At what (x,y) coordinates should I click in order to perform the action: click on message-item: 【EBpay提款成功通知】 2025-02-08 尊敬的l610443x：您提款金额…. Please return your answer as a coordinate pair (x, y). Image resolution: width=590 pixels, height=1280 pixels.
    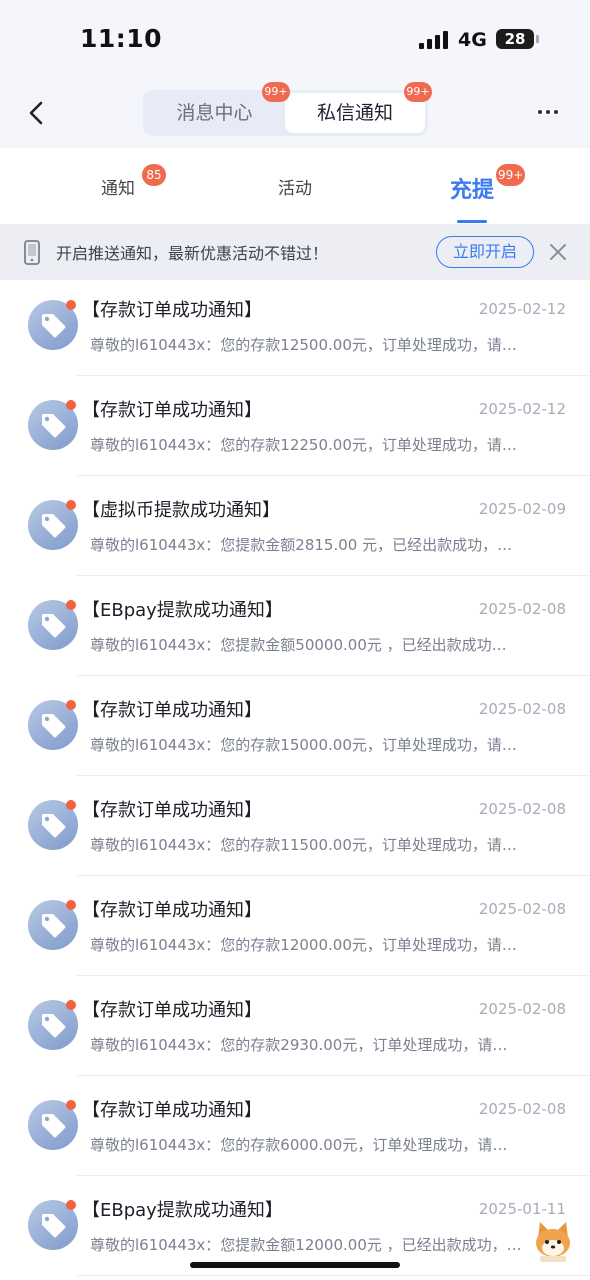
    Looking at the image, I should click on (295, 626).